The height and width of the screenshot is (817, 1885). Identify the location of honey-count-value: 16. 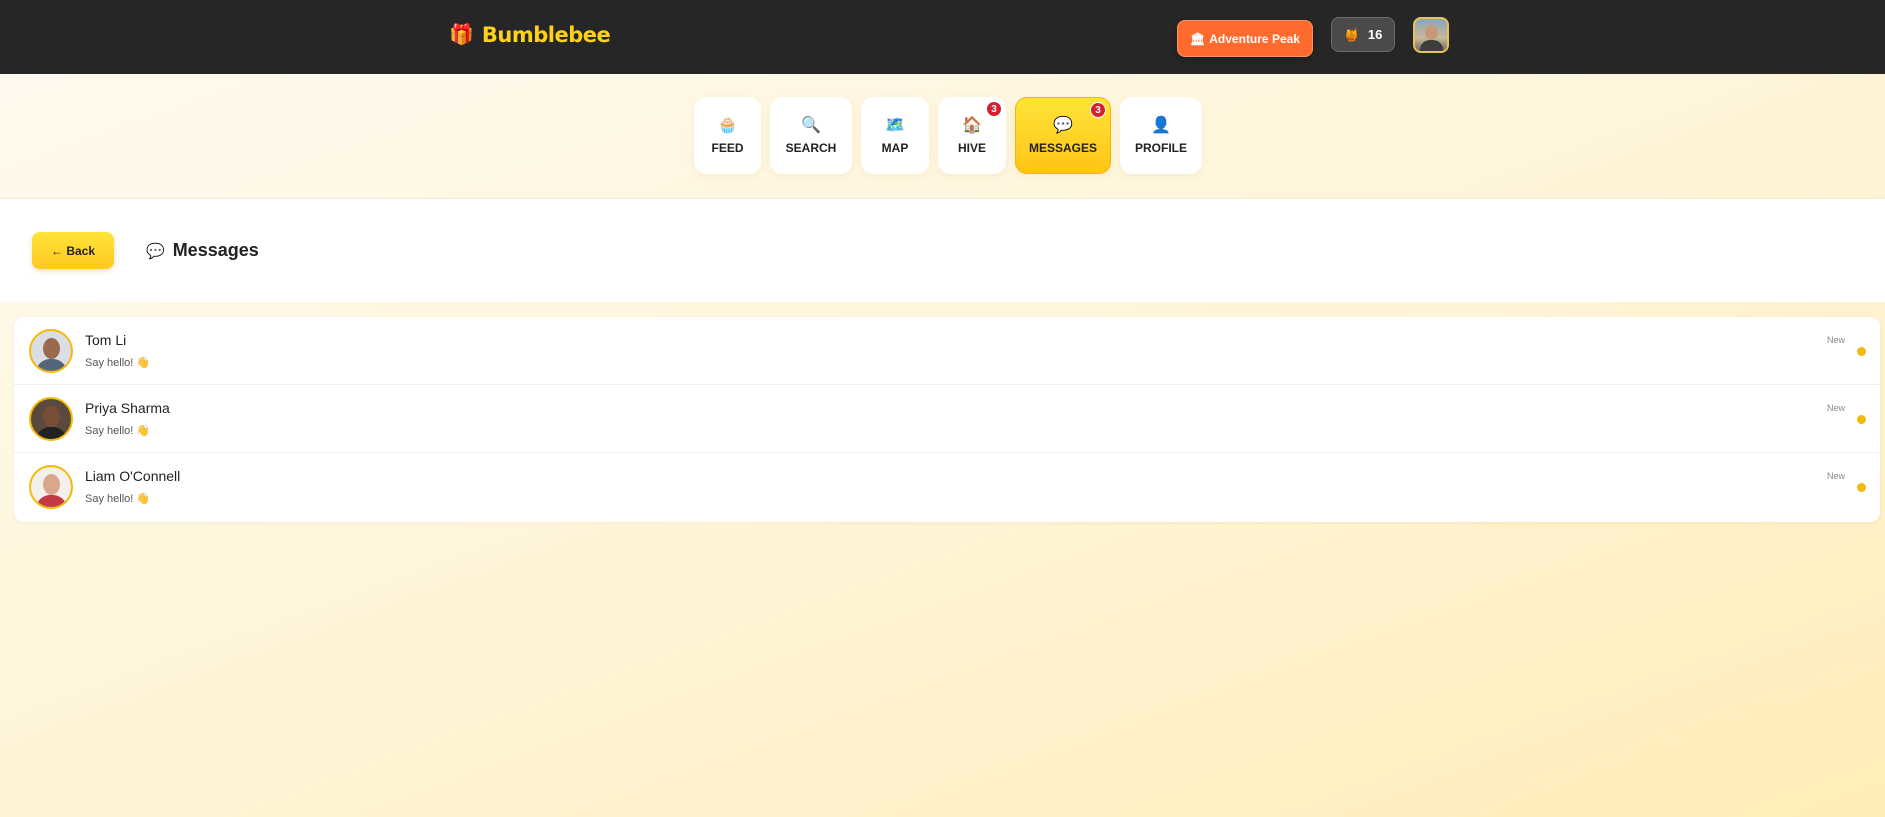
(1375, 34).